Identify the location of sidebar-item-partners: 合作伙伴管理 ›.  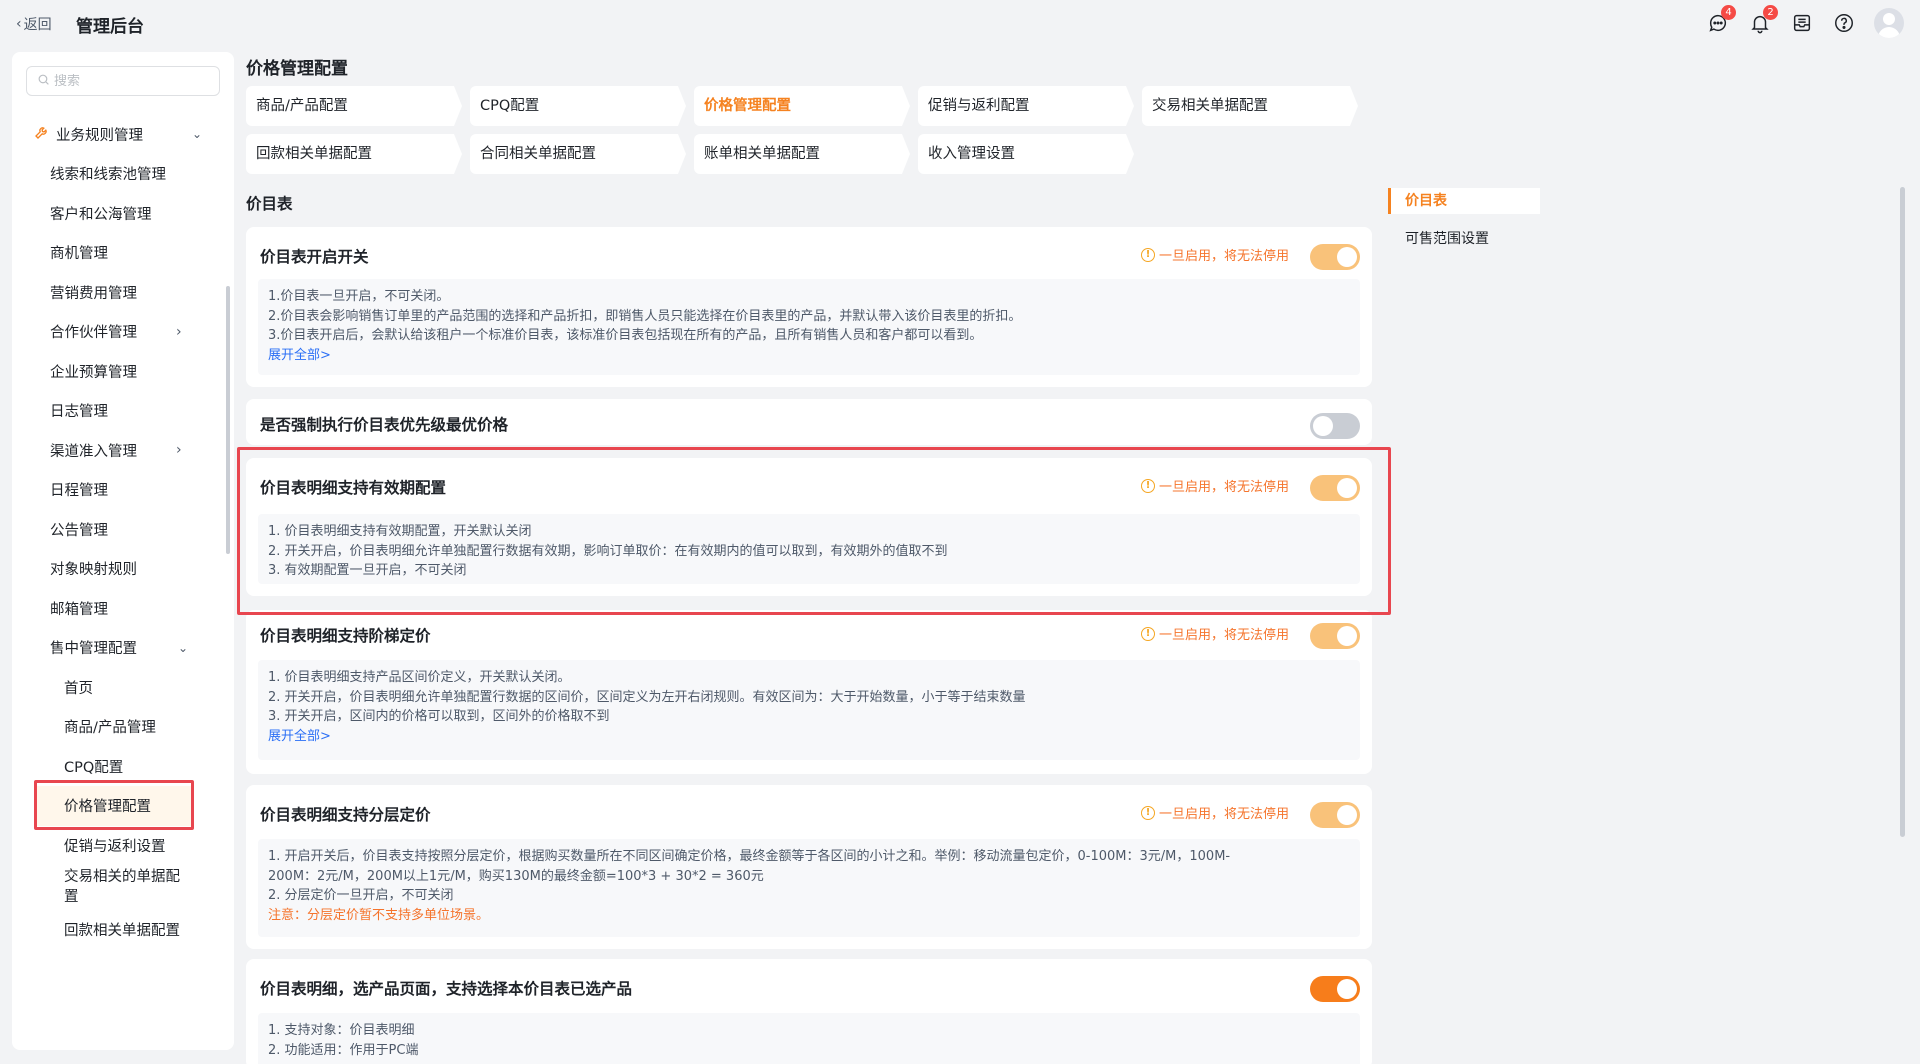
(123, 332).